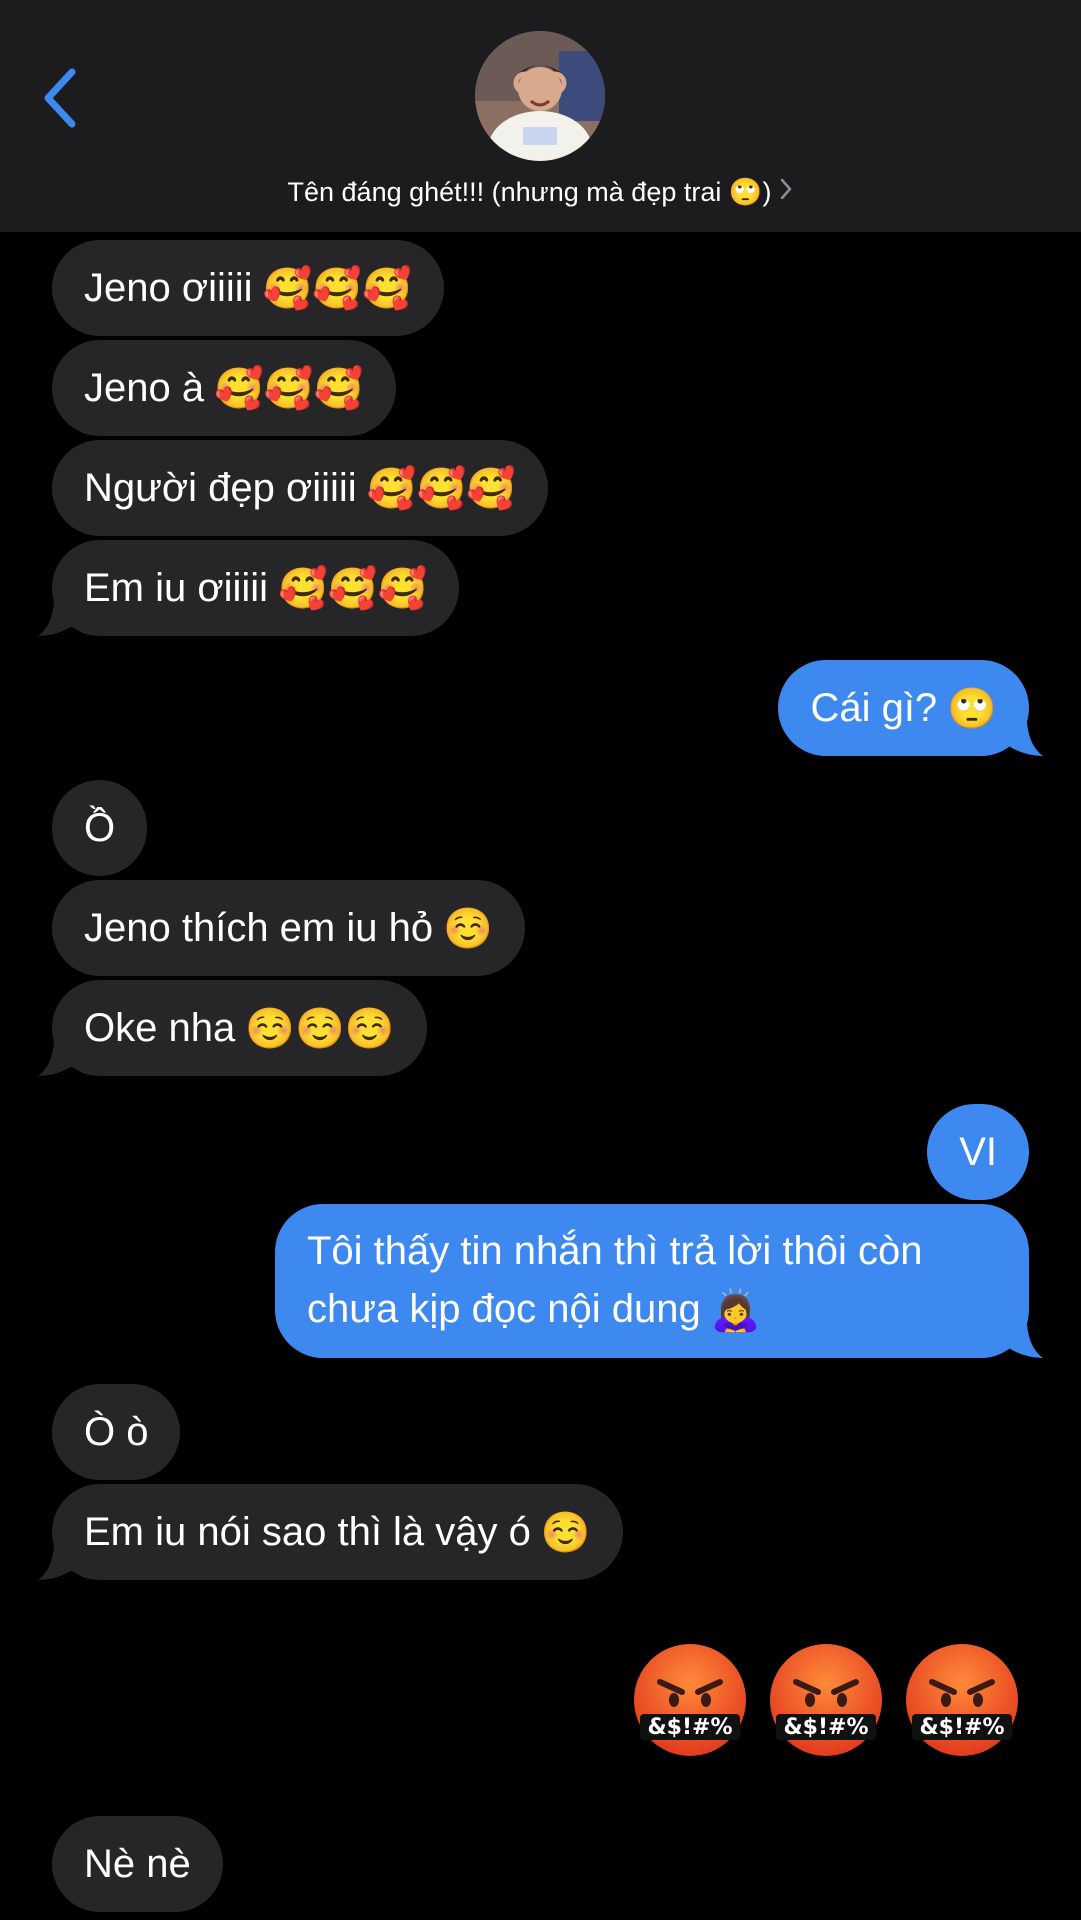 The image size is (1081, 1920). Describe the element at coordinates (874, 707) in the screenshot. I see `message-text: Cái gì?` at that location.